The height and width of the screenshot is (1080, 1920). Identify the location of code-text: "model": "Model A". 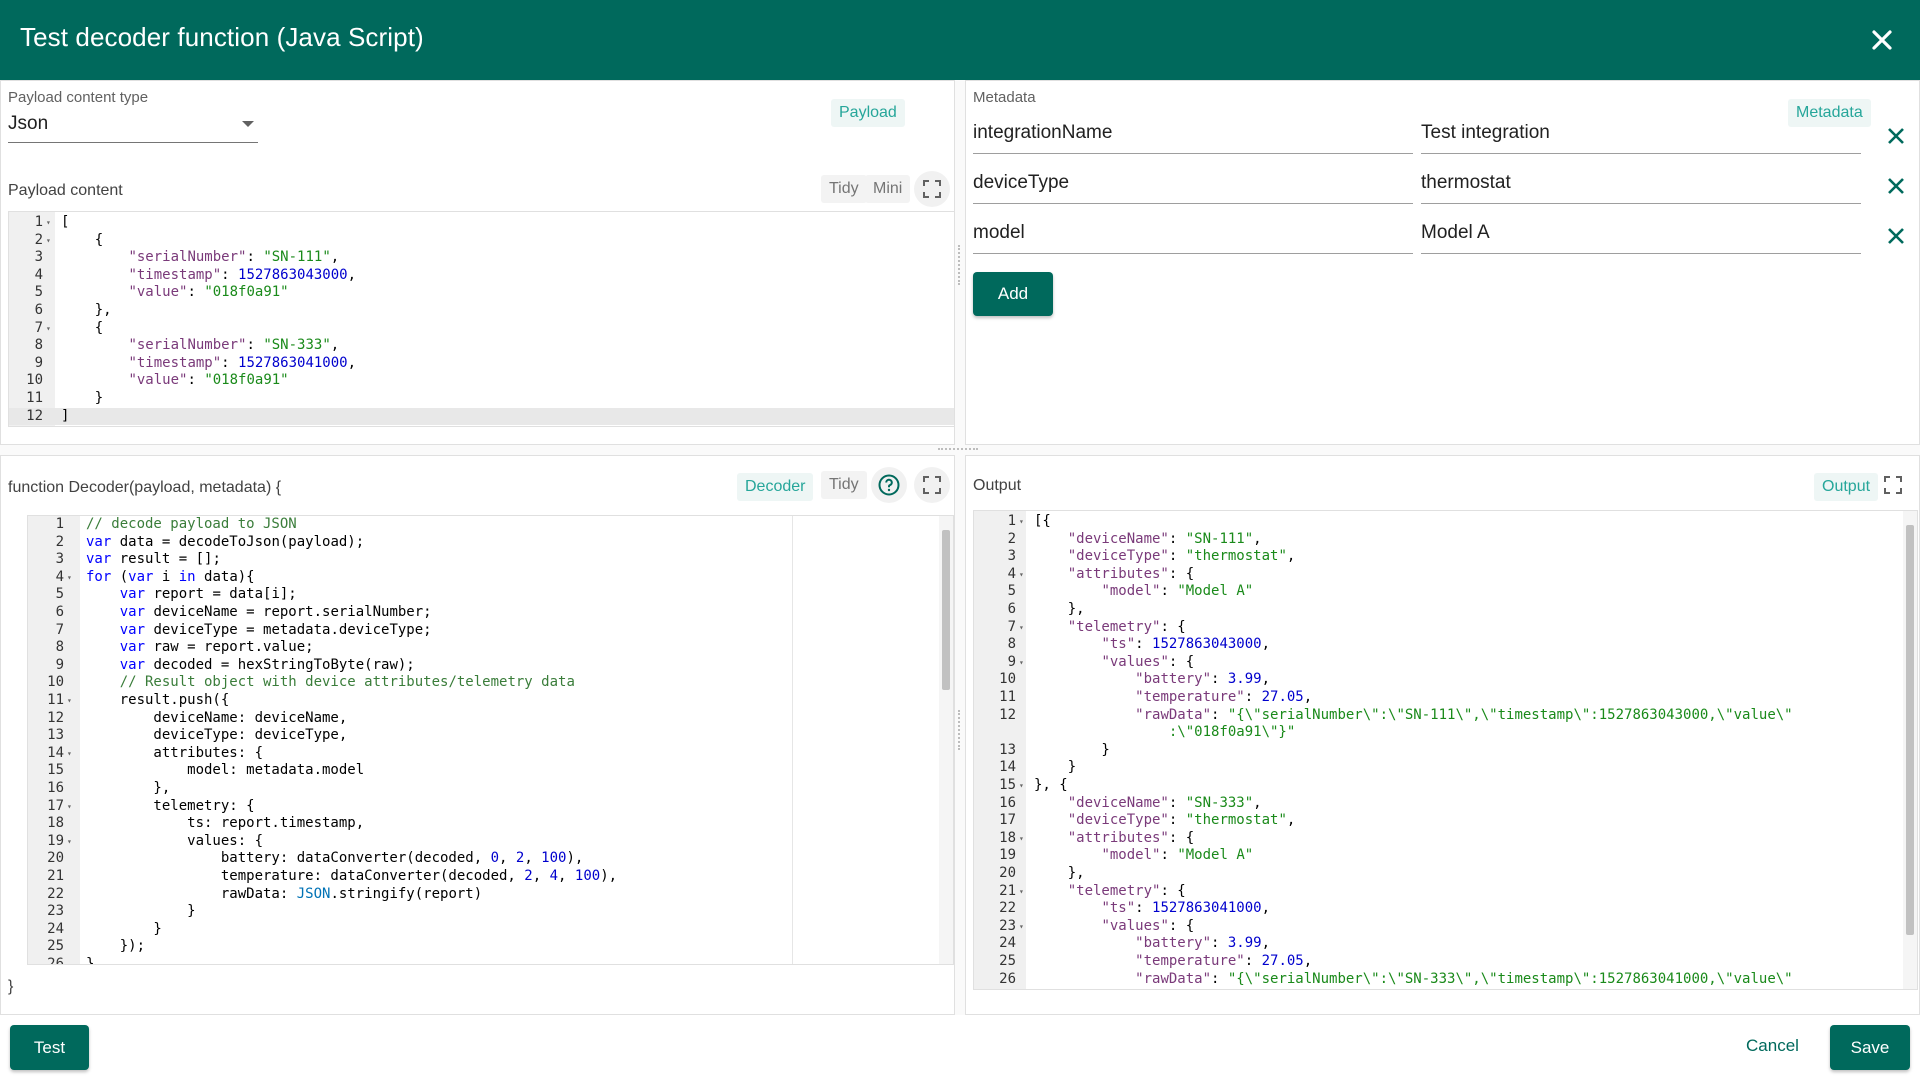
(1177, 855).